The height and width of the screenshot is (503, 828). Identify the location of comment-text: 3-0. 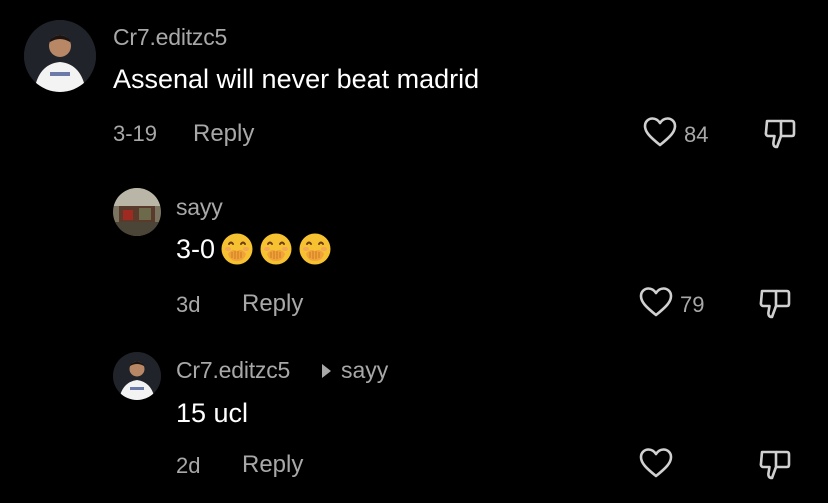
(254, 249).